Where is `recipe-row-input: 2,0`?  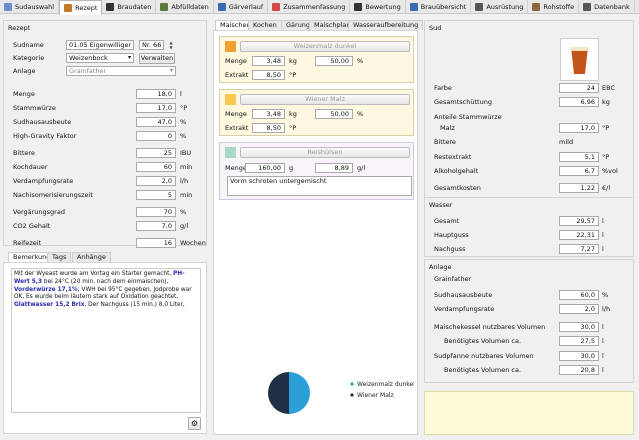 recipe-row-input: 2,0 is located at coordinates (156, 181).